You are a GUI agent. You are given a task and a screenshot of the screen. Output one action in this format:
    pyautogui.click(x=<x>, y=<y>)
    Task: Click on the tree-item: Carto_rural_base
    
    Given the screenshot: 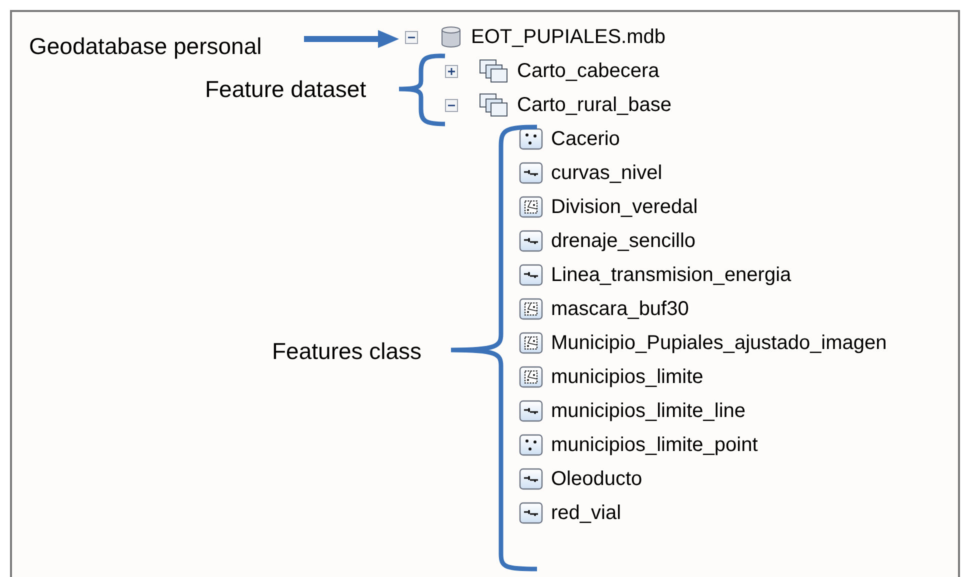 What is the action you would take?
    pyautogui.click(x=594, y=105)
    